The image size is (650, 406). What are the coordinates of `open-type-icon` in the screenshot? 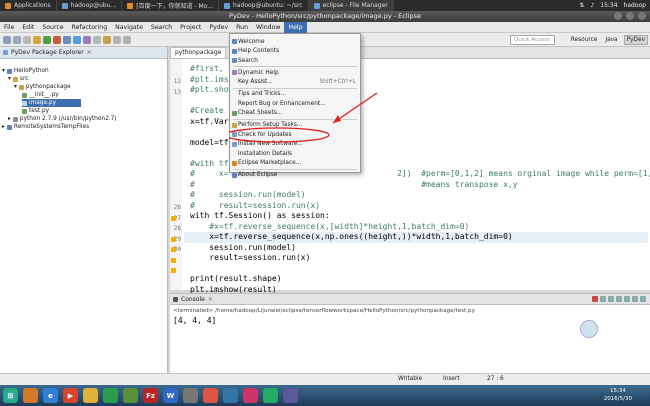 It's located at (87, 39).